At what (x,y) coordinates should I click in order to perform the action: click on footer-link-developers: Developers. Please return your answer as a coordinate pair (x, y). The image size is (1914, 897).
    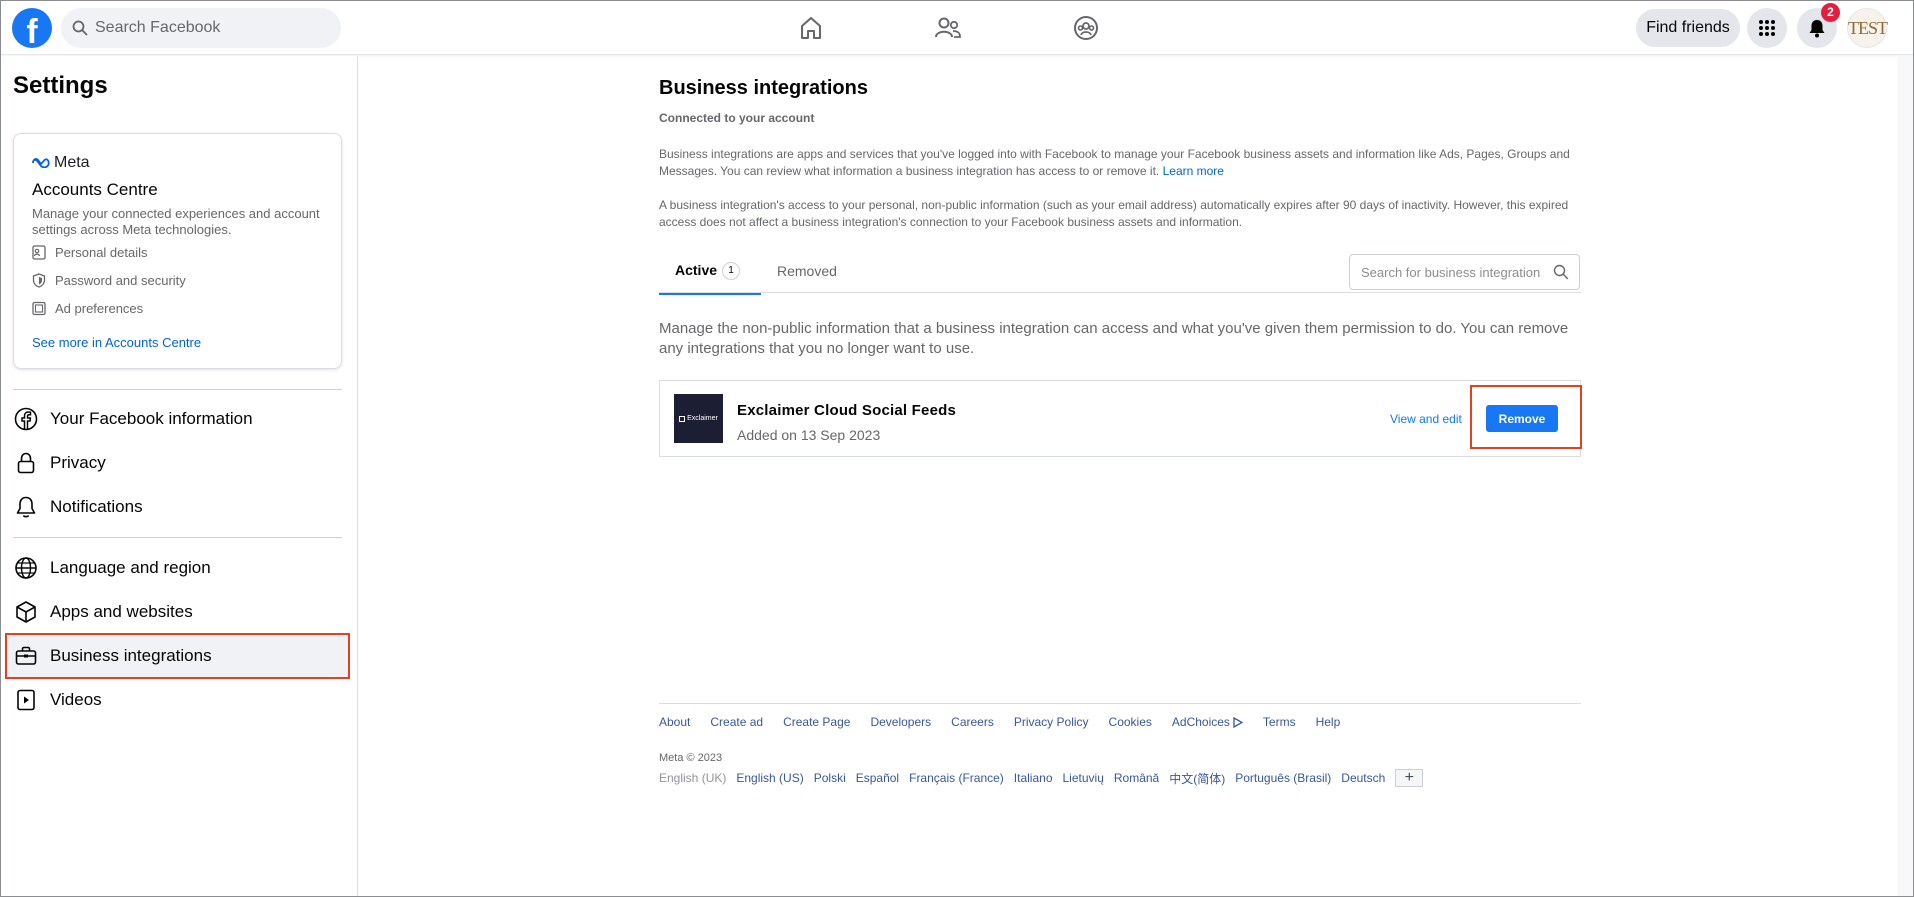
    Looking at the image, I should click on (900, 722).